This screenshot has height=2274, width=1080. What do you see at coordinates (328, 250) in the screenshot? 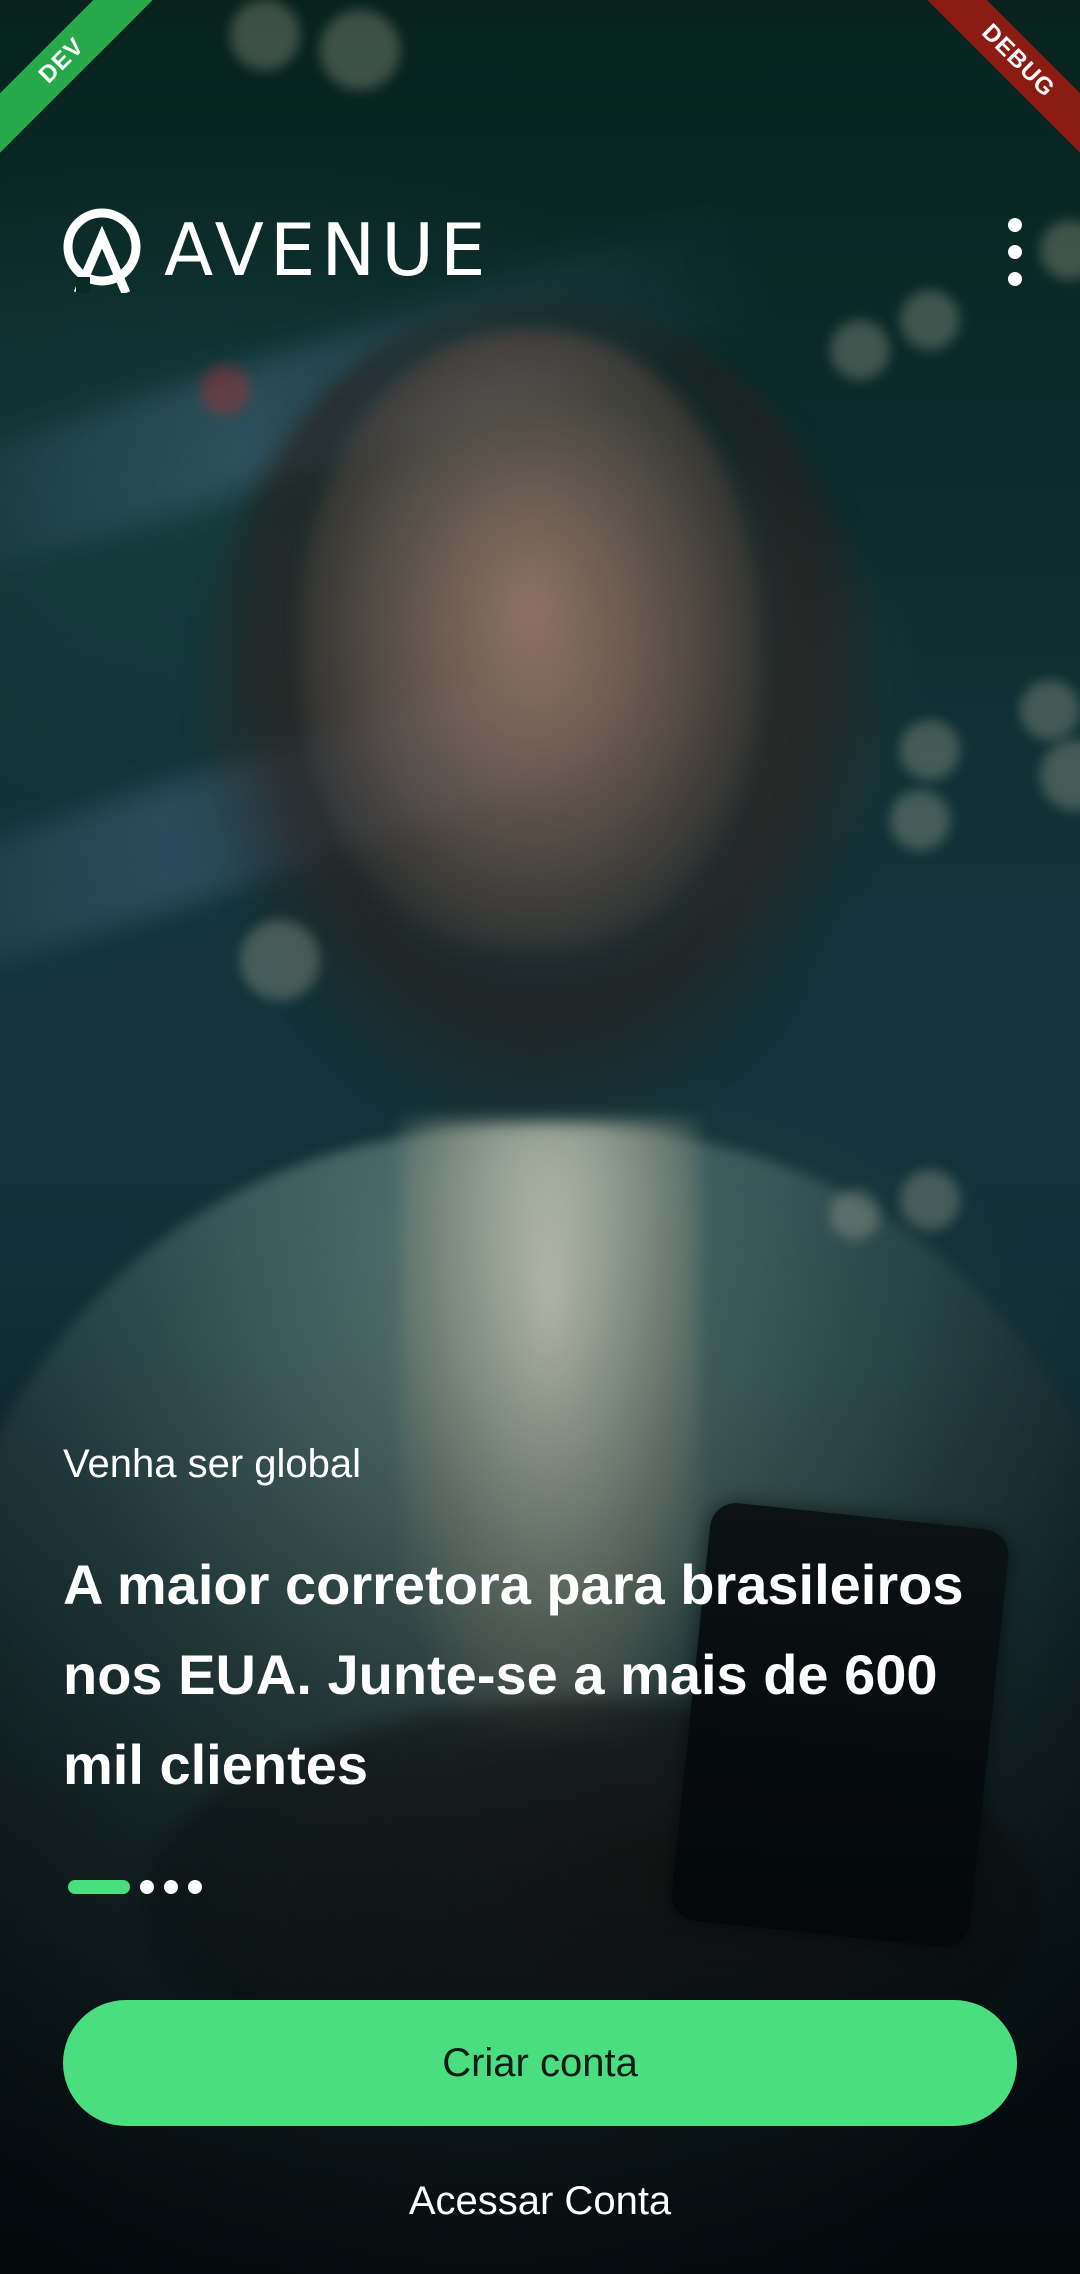
I see `brand-name: AVENUE` at bounding box center [328, 250].